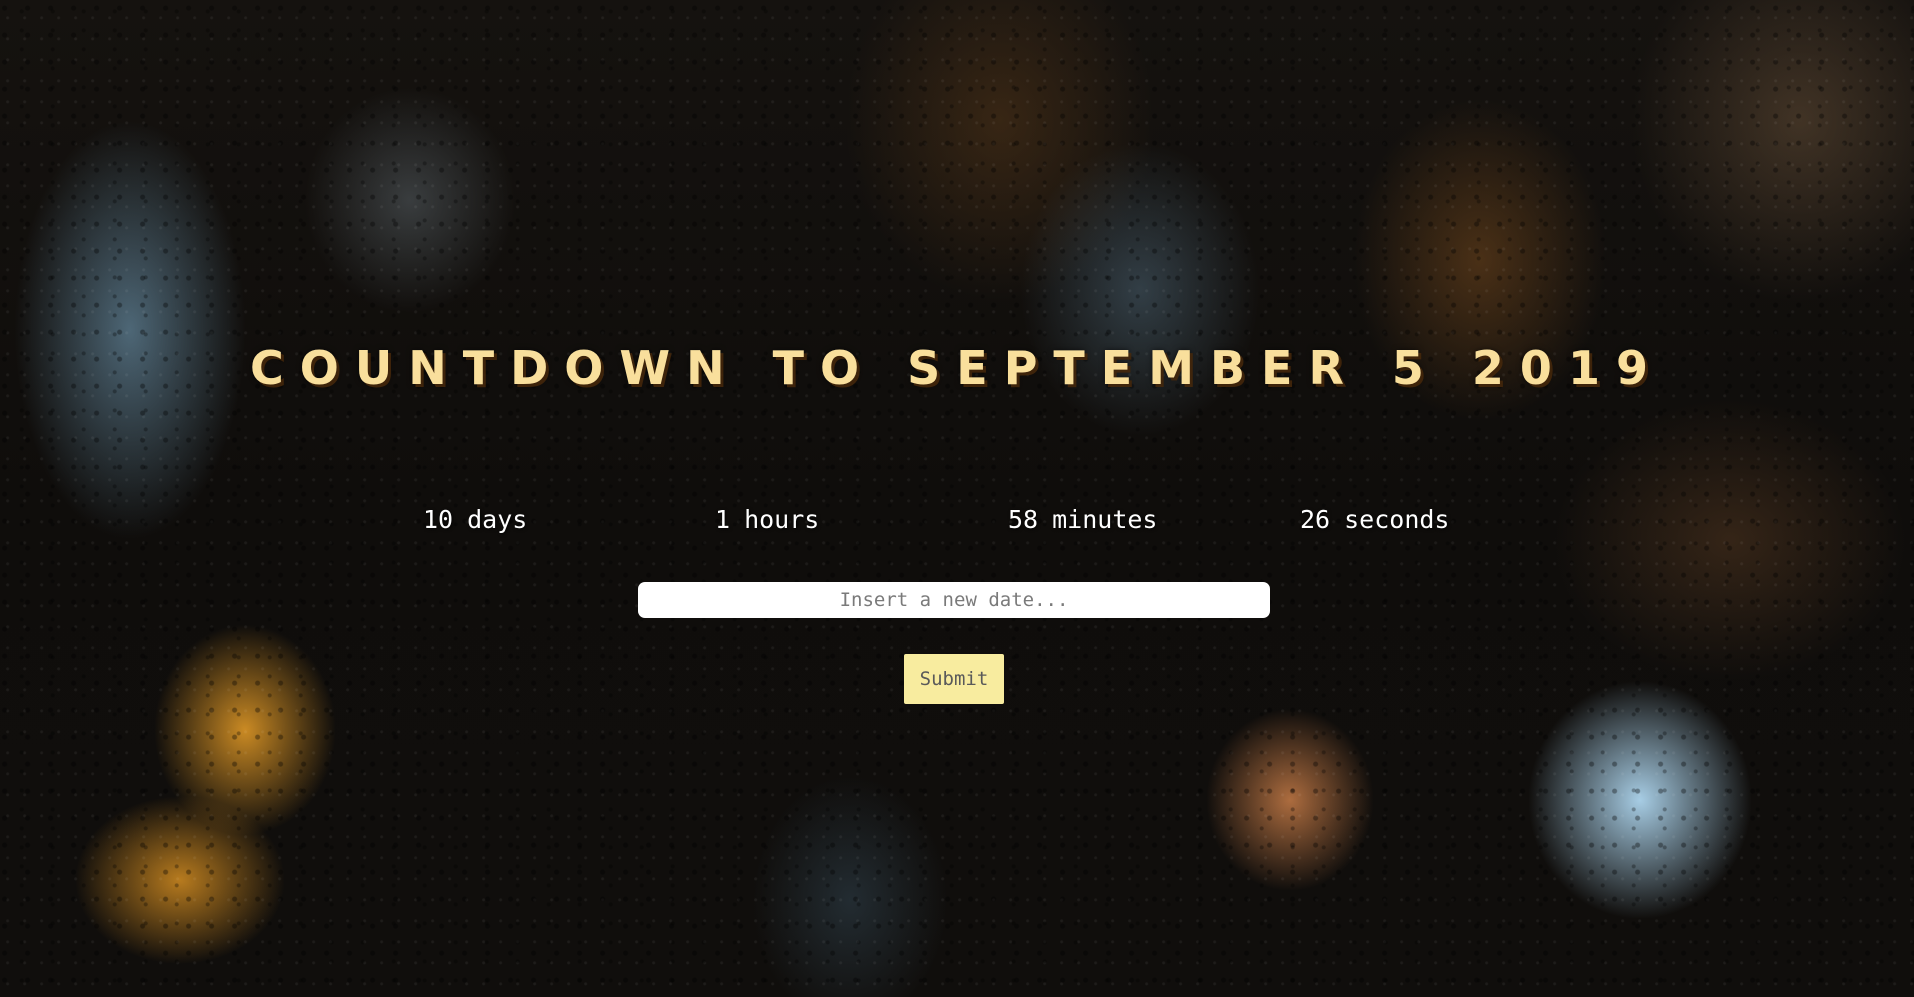 Image resolution: width=1914 pixels, height=997 pixels. Describe the element at coordinates (954, 679) in the screenshot. I see `submit-button: Submit` at that location.